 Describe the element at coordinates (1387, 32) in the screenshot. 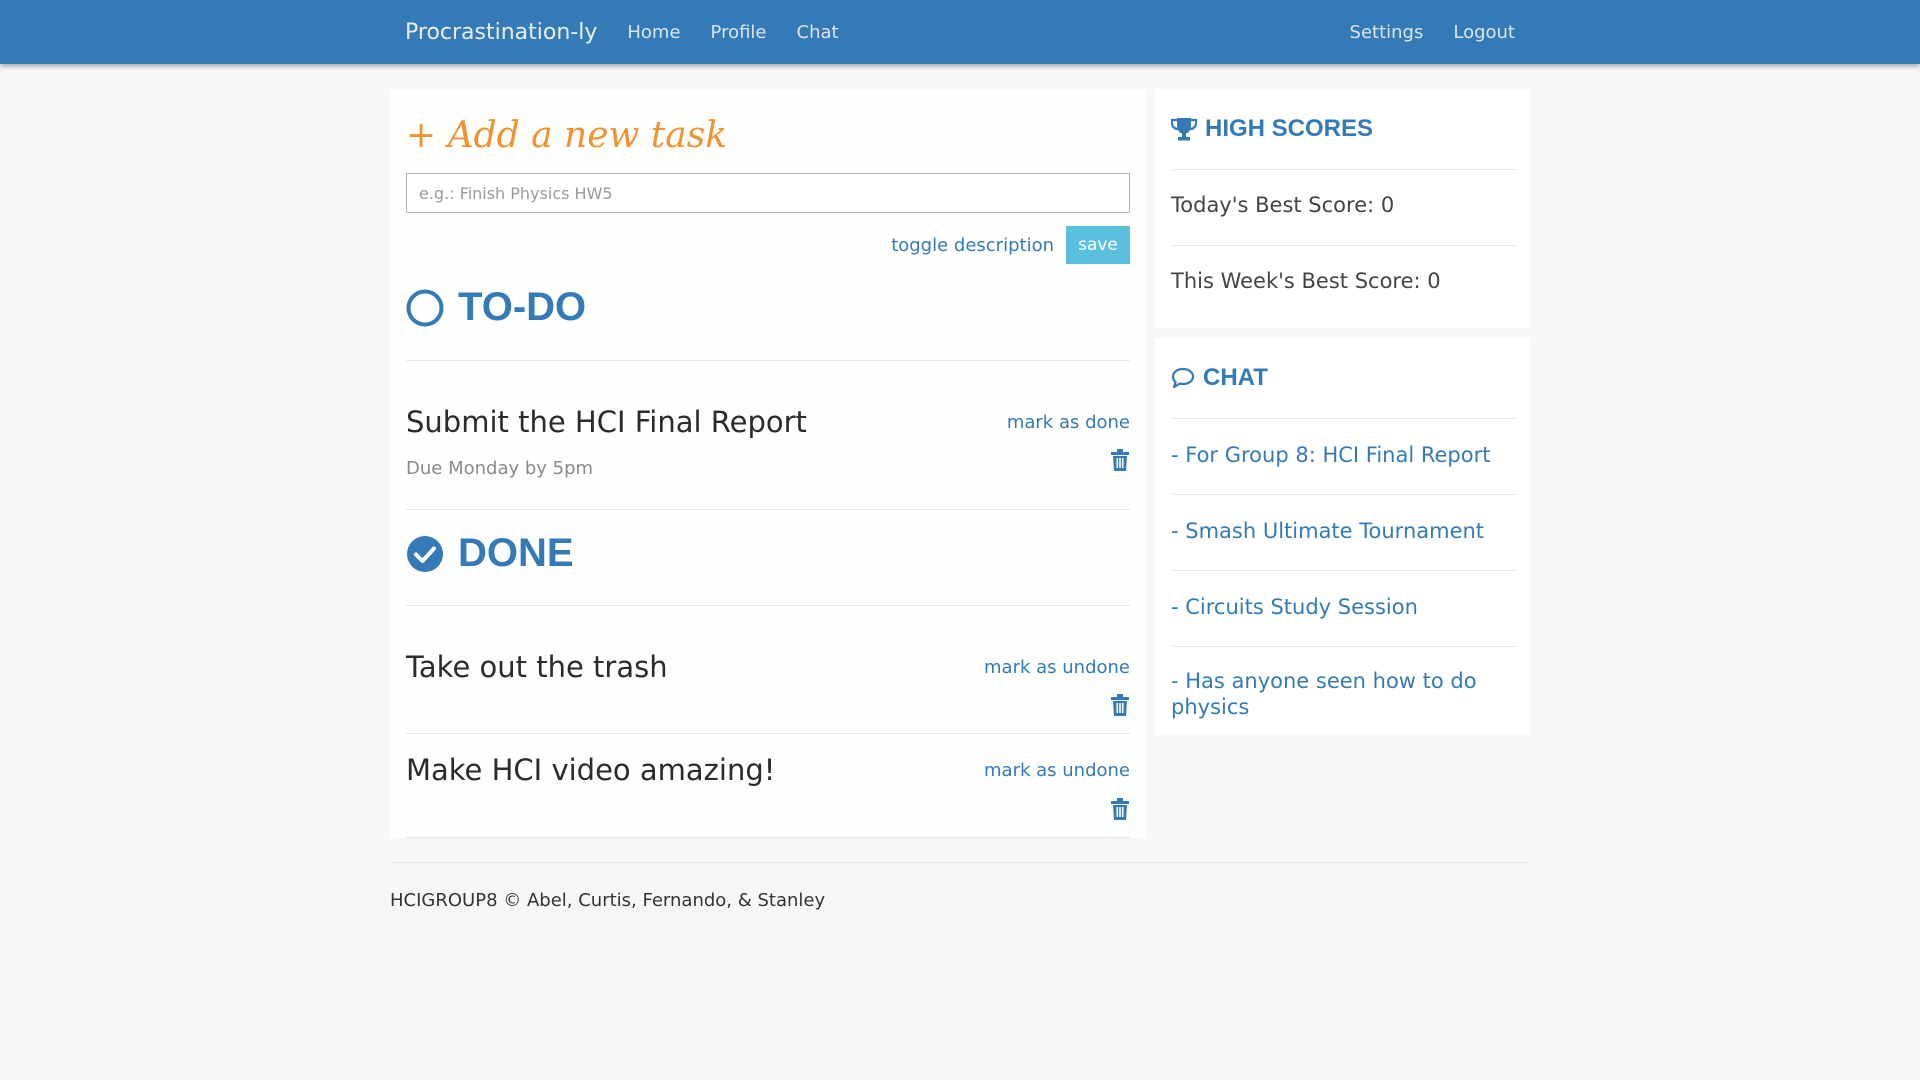

I see `nav-settings-link: Settings` at that location.